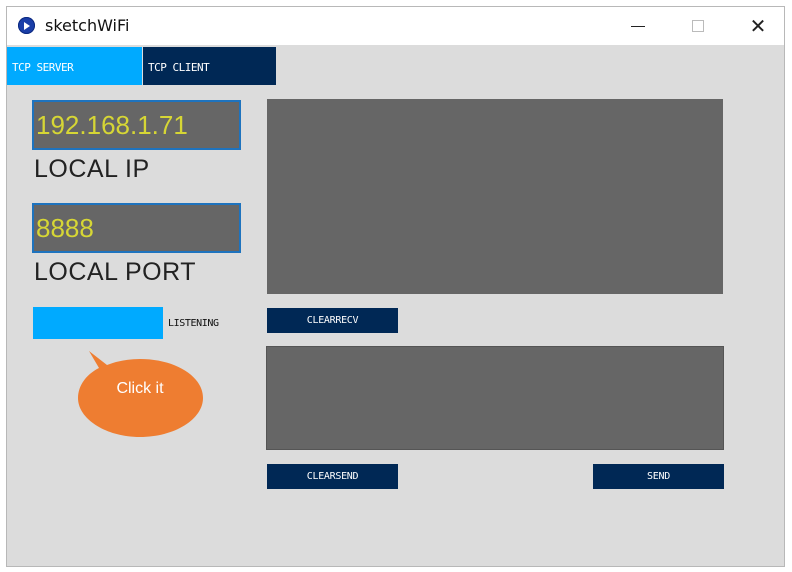 The width and height of the screenshot is (792, 572). Describe the element at coordinates (74, 66) in the screenshot. I see `tab-tcp-server: TCP SERVER` at that location.